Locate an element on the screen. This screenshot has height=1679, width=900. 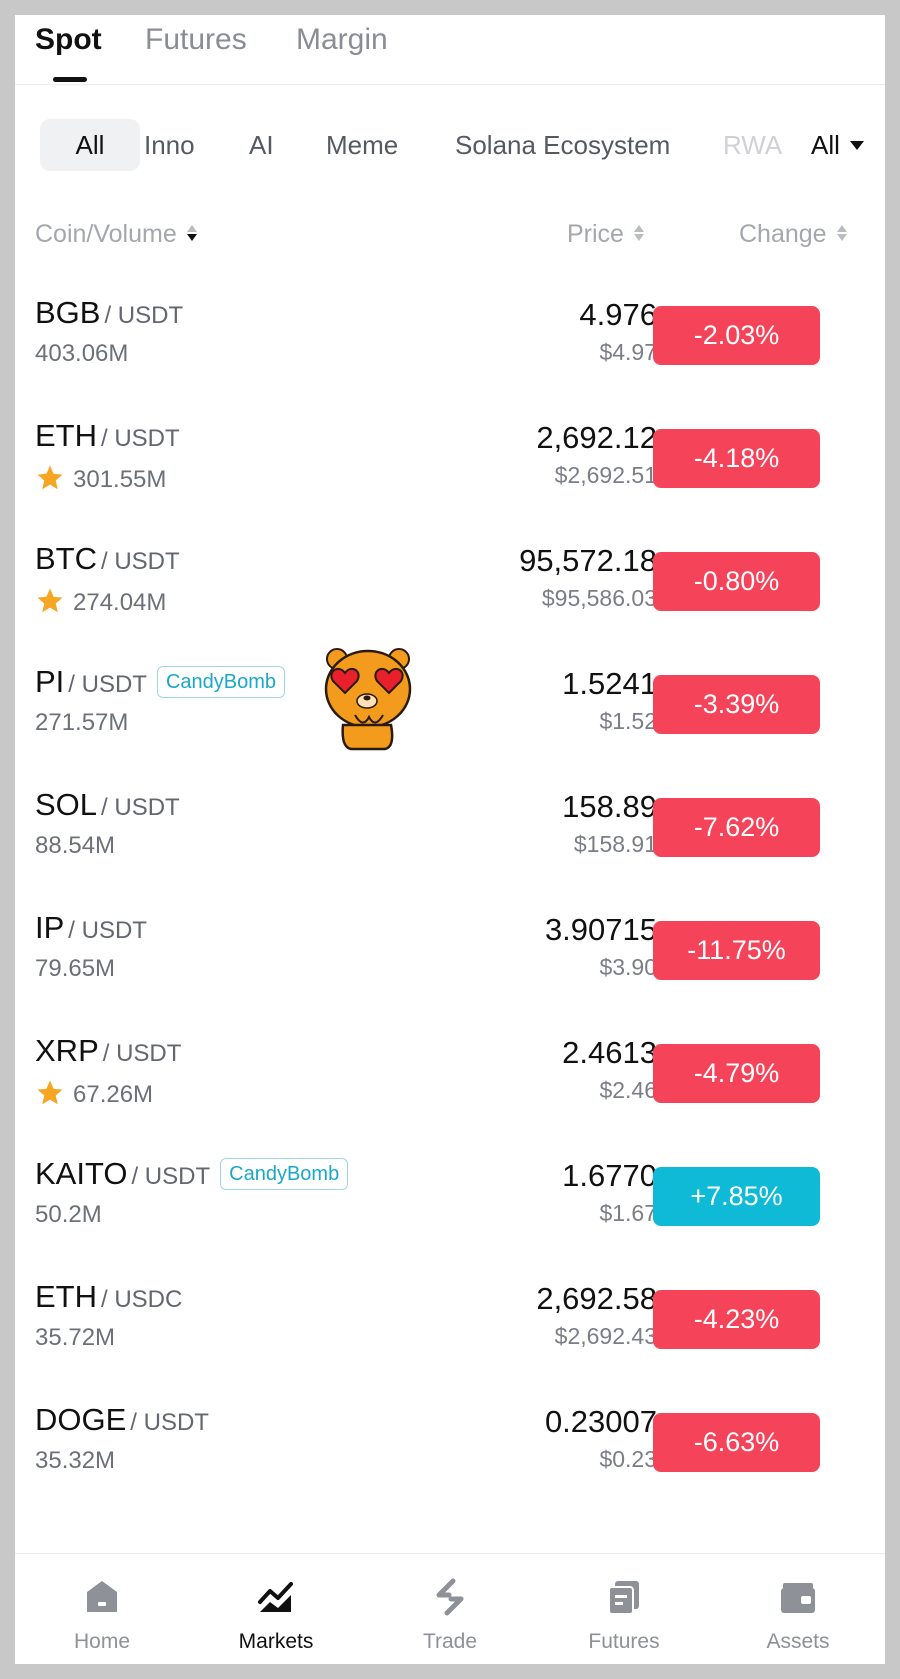
active-tab-indicator is located at coordinates (70, 79).